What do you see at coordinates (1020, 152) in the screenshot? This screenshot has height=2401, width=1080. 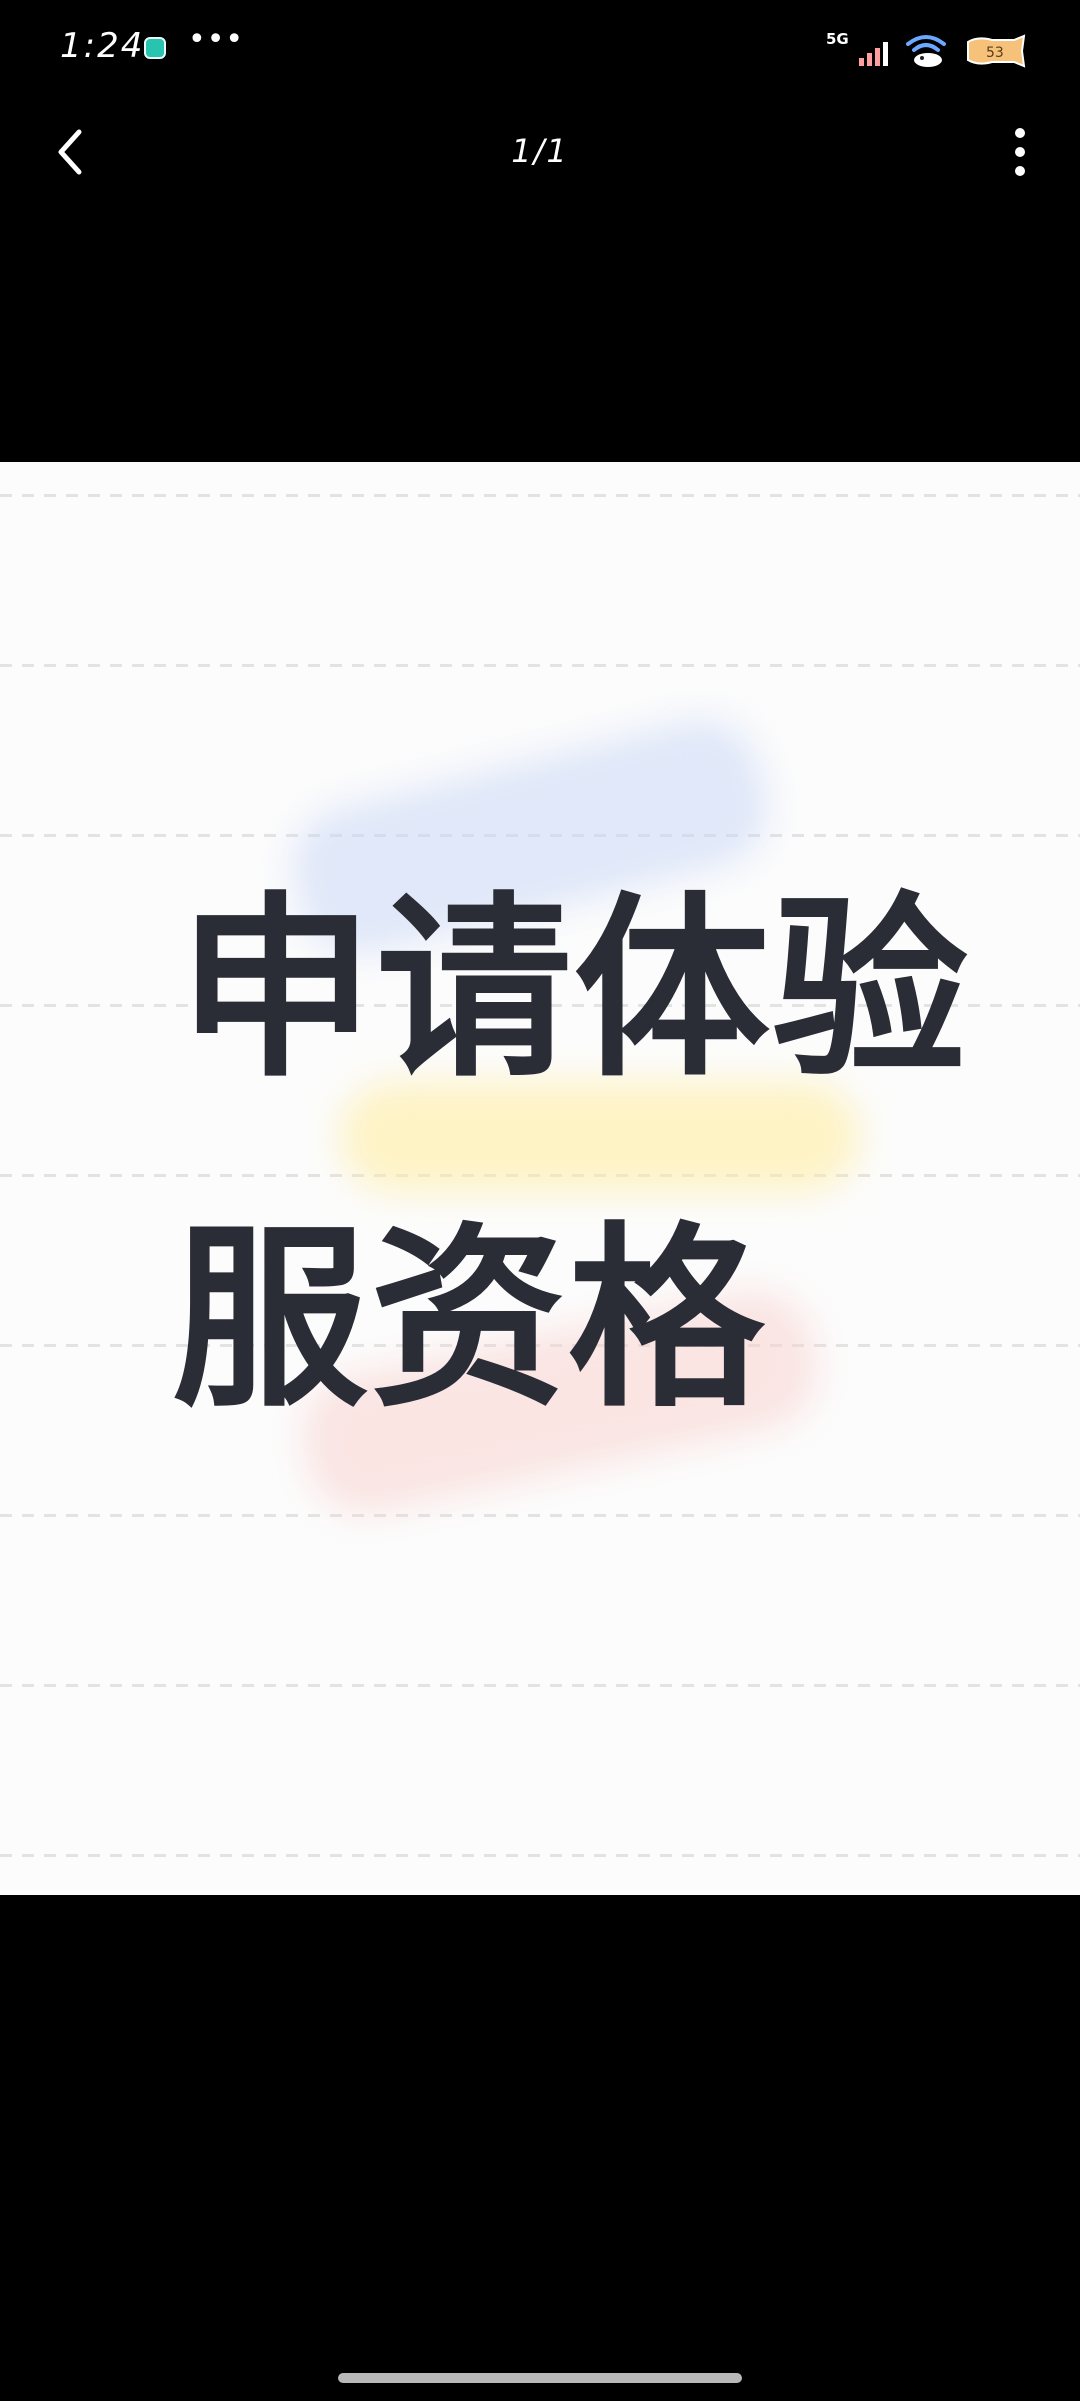 I see `more-options-button` at bounding box center [1020, 152].